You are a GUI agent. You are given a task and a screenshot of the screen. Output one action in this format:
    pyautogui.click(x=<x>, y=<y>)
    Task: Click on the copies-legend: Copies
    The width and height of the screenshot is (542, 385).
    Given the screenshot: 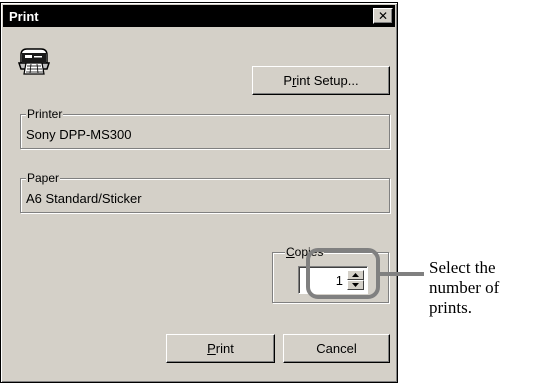 What is the action you would take?
    pyautogui.click(x=305, y=252)
    